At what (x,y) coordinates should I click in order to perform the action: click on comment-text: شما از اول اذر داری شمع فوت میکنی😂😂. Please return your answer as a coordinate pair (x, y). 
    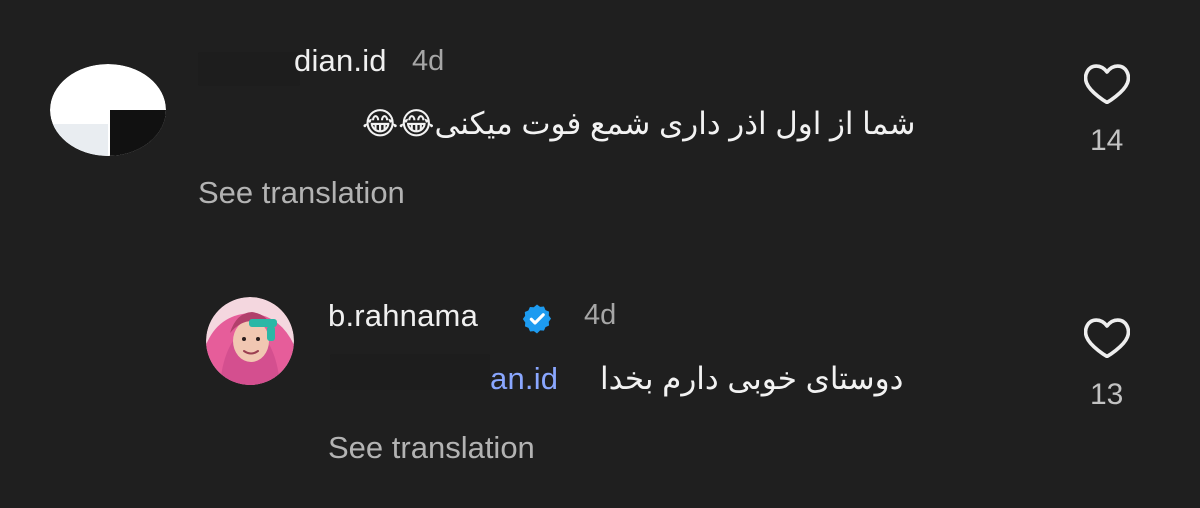
    Looking at the image, I should click on (639, 123).